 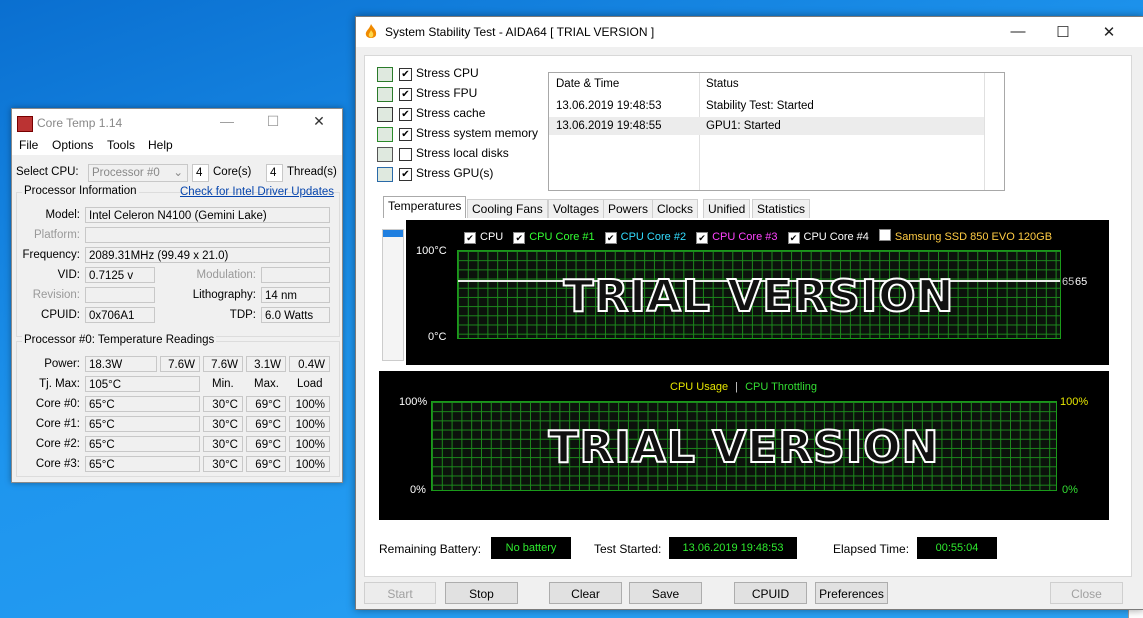 What do you see at coordinates (836, 237) in the screenshot?
I see `legend-label: CPU Core #4` at bounding box center [836, 237].